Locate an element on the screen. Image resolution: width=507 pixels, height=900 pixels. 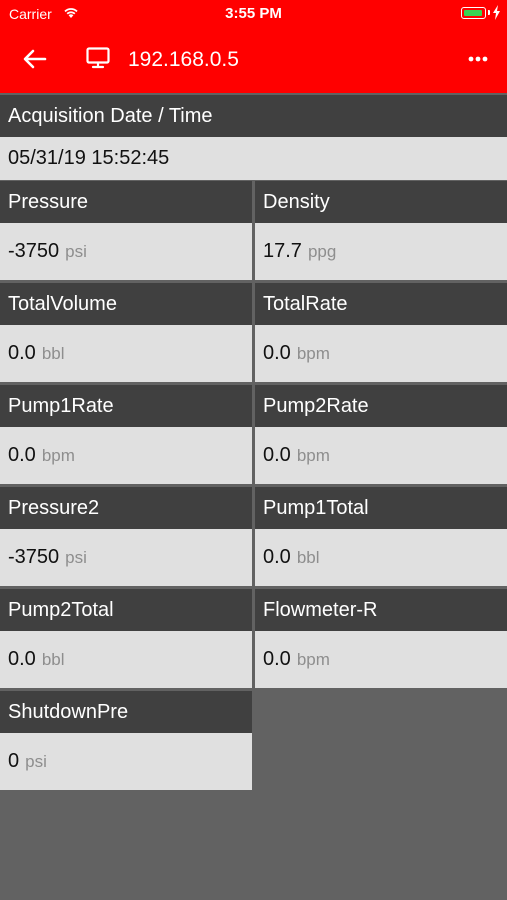
reading-label: Flowmeter-R is located at coordinates (381, 610).